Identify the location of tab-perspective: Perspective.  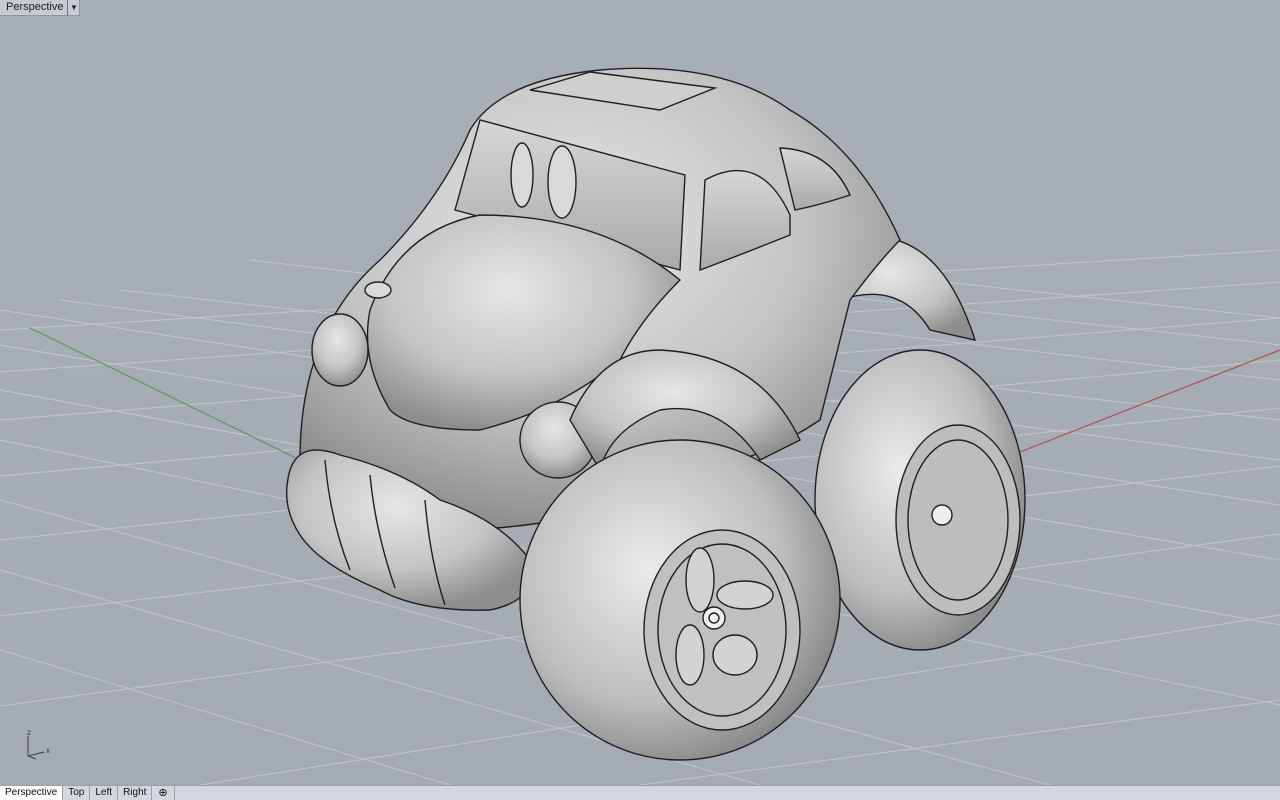
(32, 793).